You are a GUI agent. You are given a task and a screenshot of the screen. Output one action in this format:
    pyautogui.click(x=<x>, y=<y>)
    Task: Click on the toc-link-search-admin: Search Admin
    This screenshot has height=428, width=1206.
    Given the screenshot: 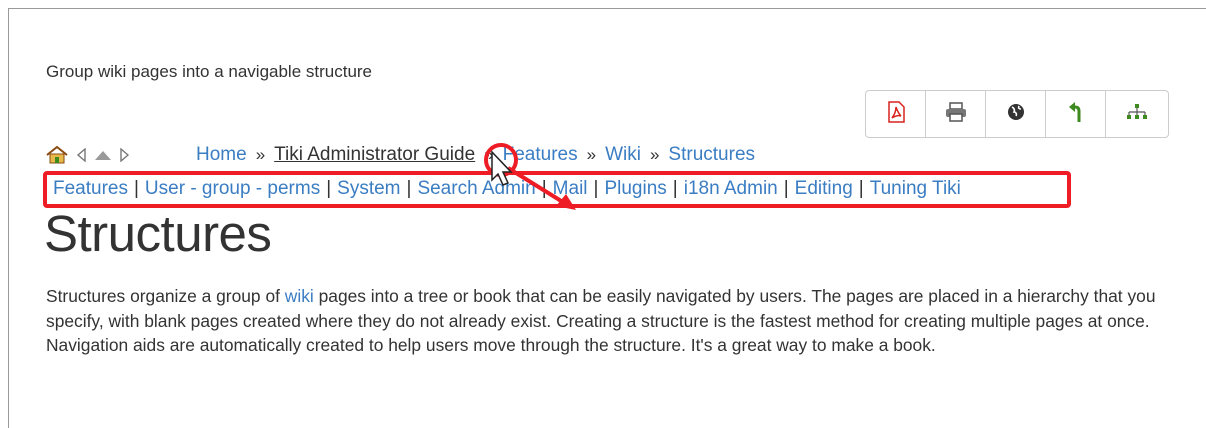 What is the action you would take?
    pyautogui.click(x=476, y=189)
    